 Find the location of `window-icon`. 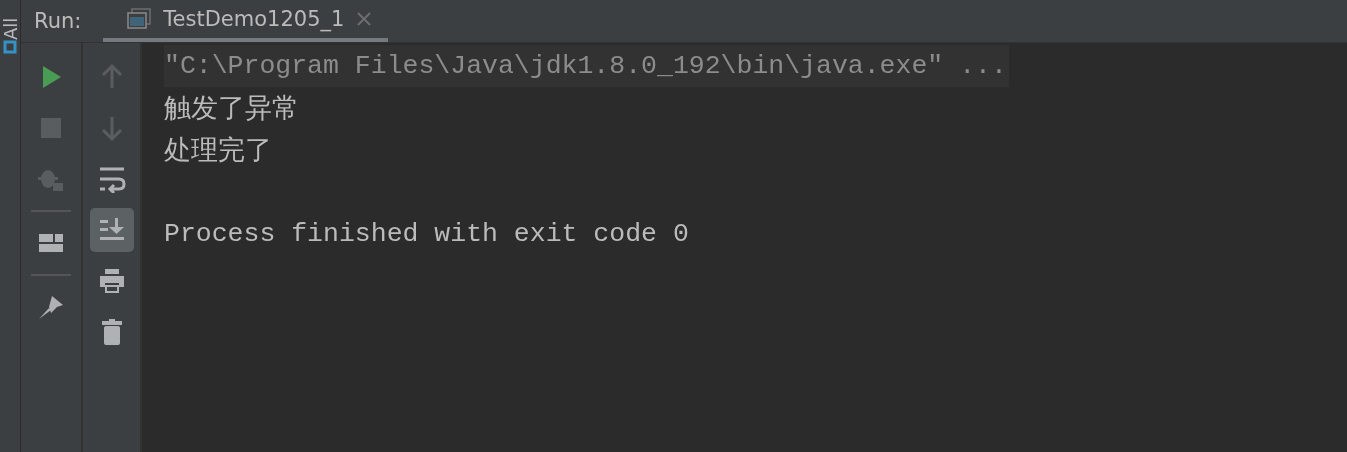

window-icon is located at coordinates (139, 19).